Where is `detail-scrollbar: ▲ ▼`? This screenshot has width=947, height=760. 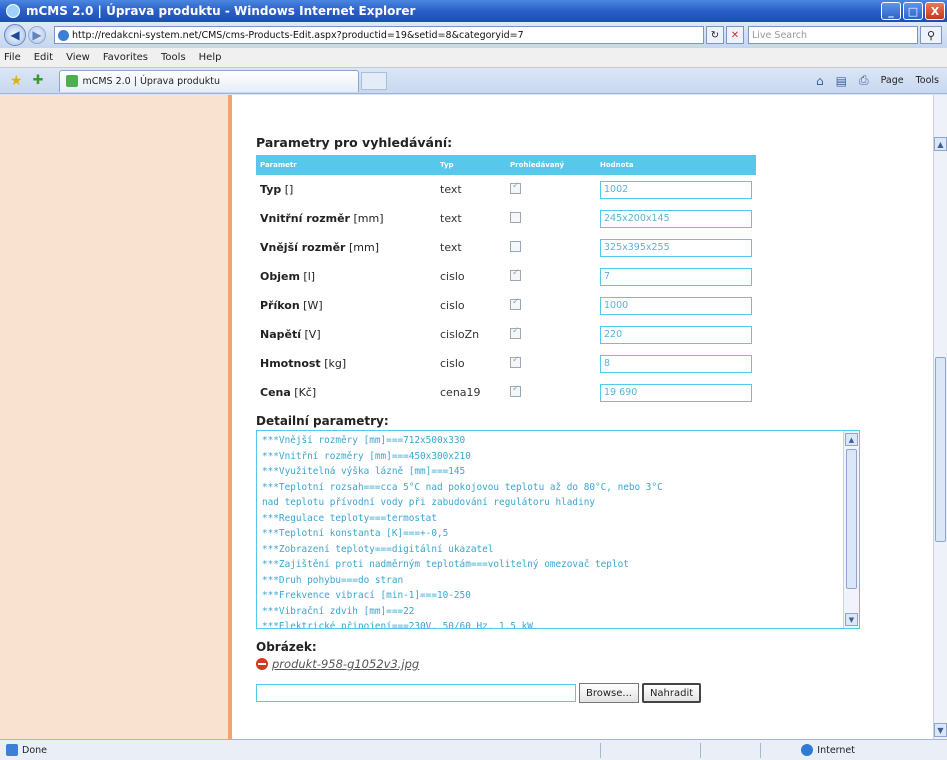 detail-scrollbar: ▲ ▼ is located at coordinates (851, 529).